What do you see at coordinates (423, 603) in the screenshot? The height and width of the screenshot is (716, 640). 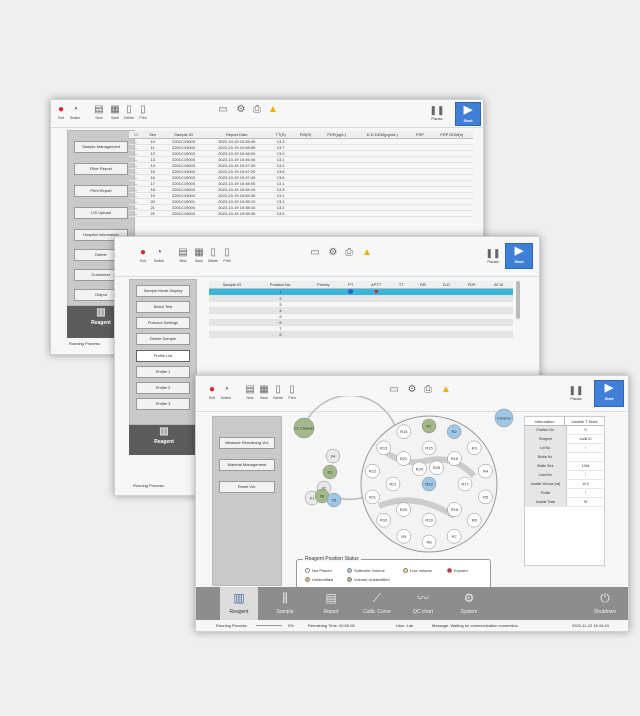 I see `nav-qc-chart: 〰 QC chart` at bounding box center [423, 603].